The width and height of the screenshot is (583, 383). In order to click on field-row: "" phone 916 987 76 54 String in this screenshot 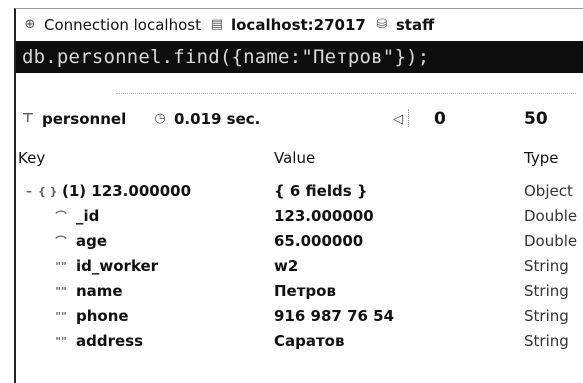, I will do `click(299, 316)`.